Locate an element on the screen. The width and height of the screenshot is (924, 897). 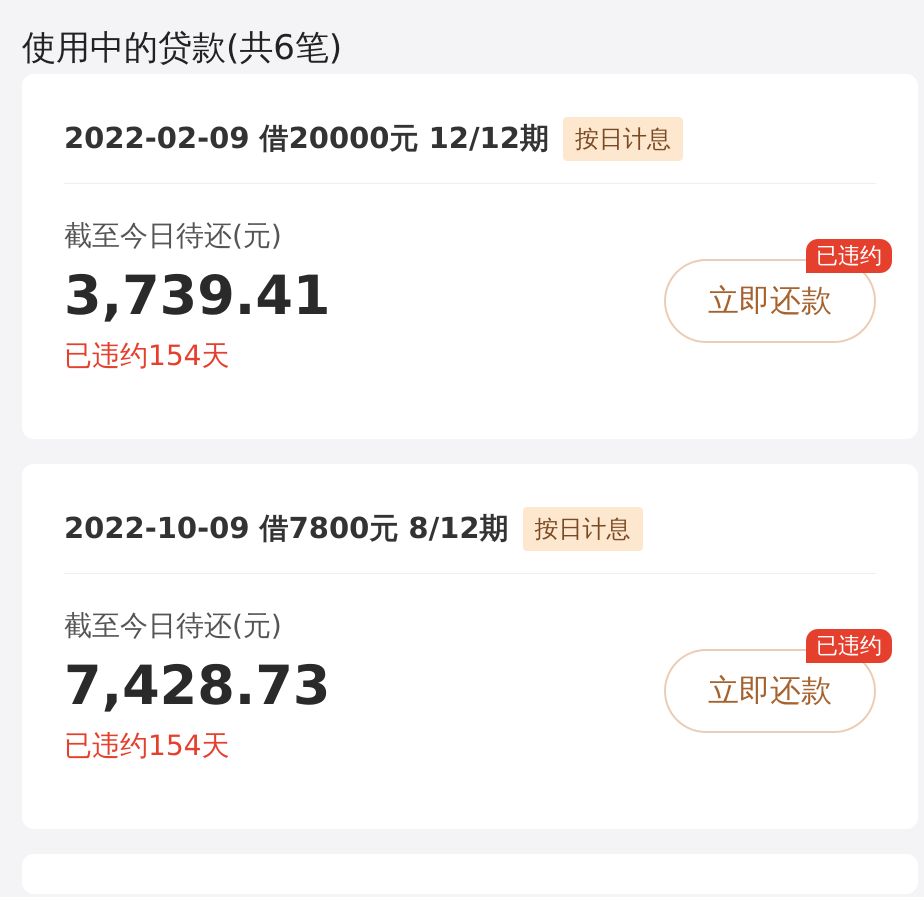
loan-summary: 2022-10-09 借7800元 8/12期 is located at coordinates (286, 528).